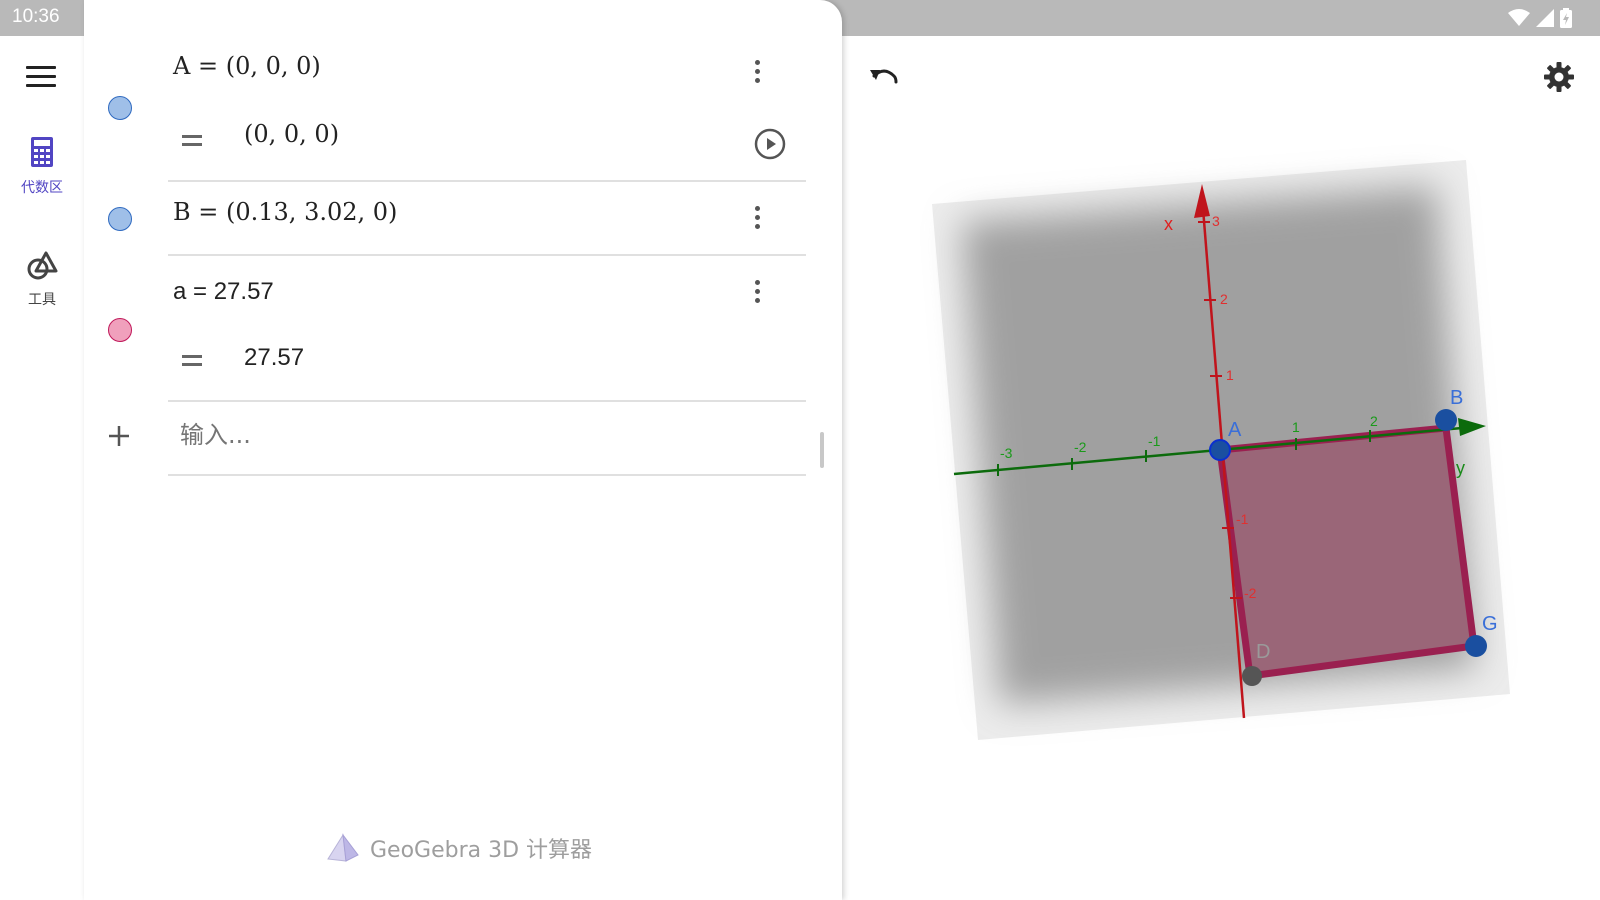 The width and height of the screenshot is (1600, 900). What do you see at coordinates (480, 435) in the screenshot?
I see `algebra-input` at bounding box center [480, 435].